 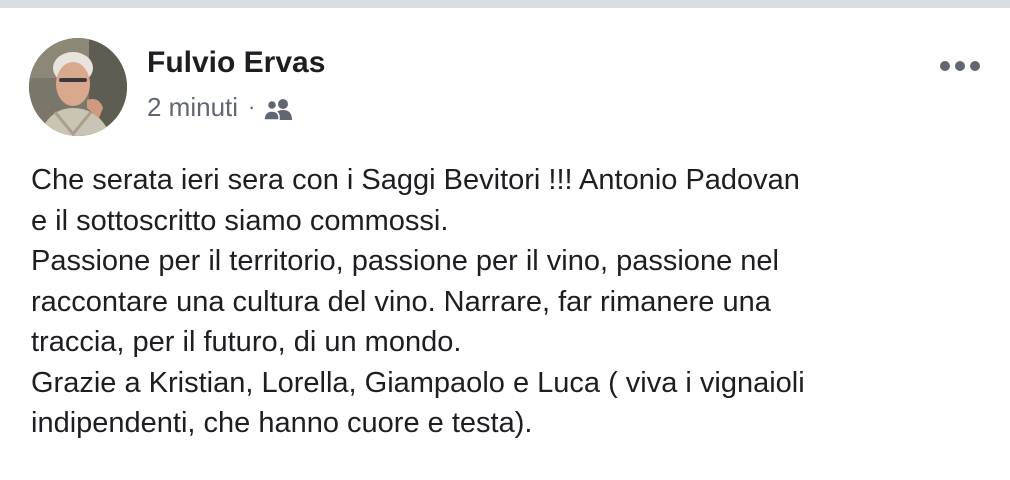 What do you see at coordinates (240, 220) in the screenshot?
I see `post-text-line: e il sottoscritto siamo commossi.` at bounding box center [240, 220].